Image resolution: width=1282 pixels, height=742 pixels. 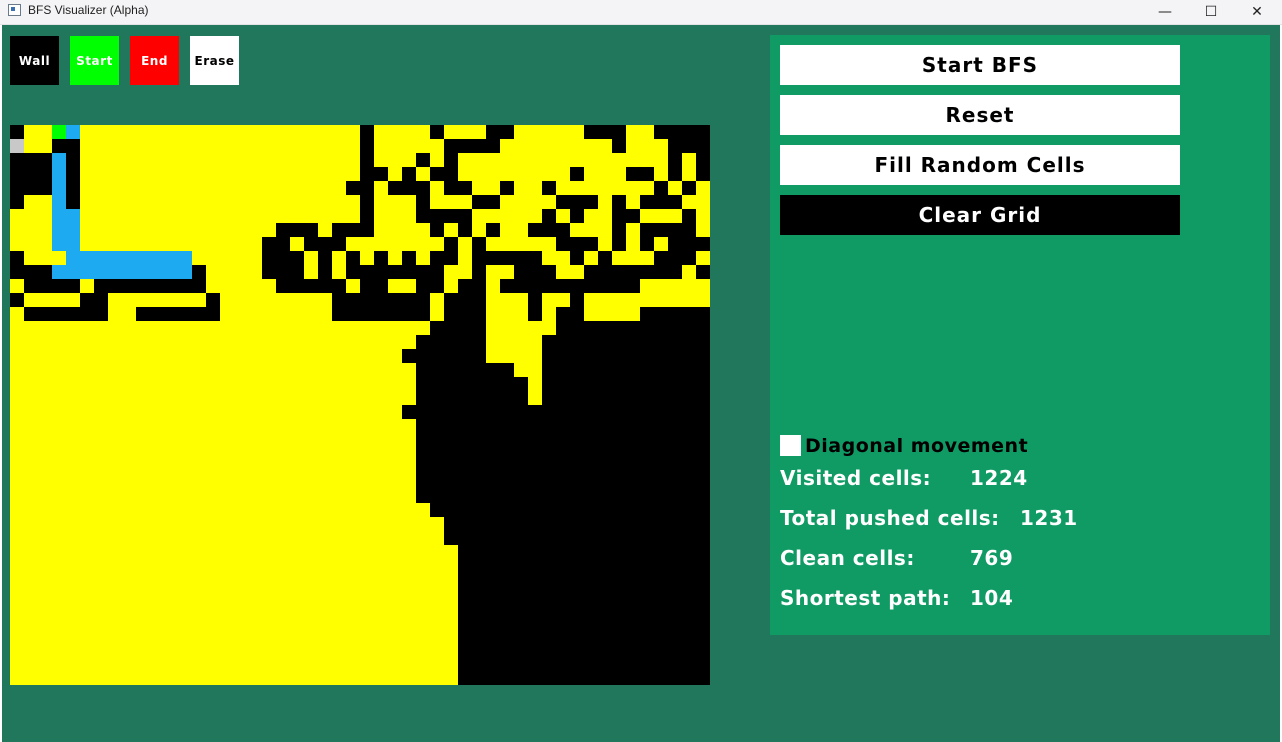 What do you see at coordinates (87, 258) in the screenshot?
I see `path-cell` at bounding box center [87, 258].